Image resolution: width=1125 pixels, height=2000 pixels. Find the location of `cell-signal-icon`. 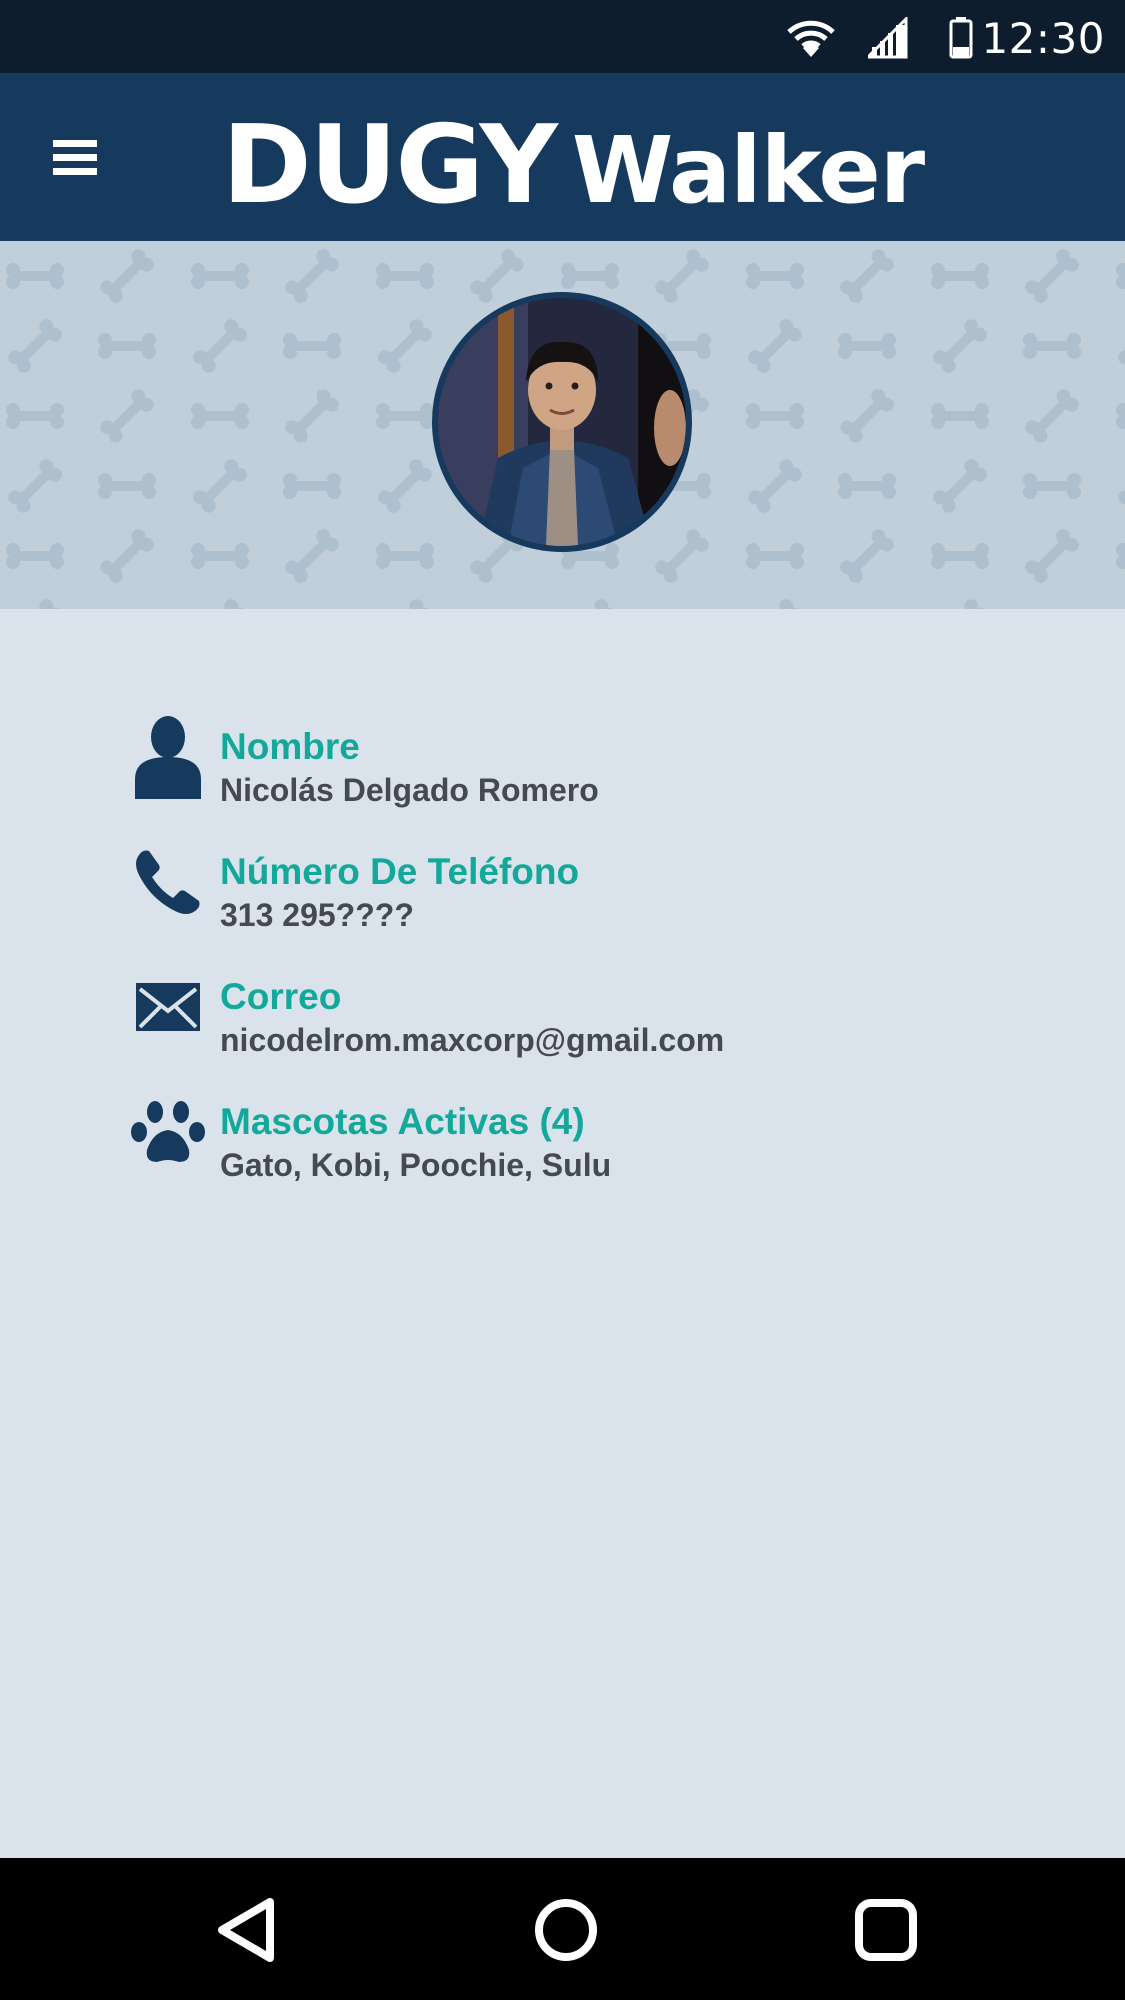

cell-signal-icon is located at coordinates (886, 39).